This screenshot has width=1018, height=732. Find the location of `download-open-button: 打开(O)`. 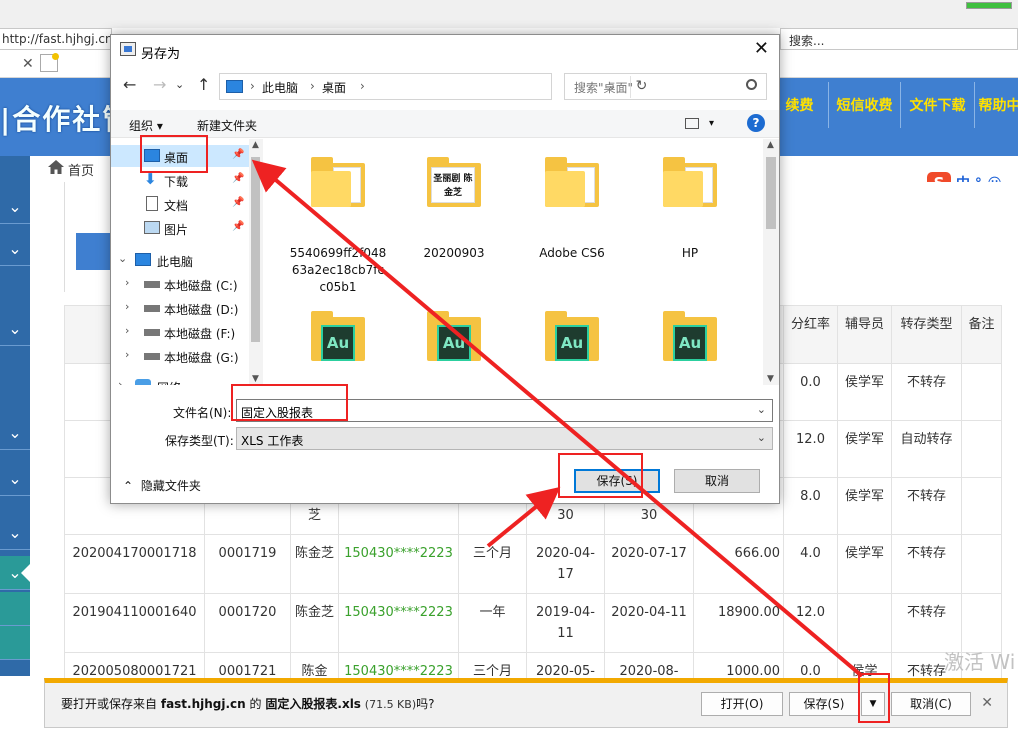

download-open-button: 打开(O) is located at coordinates (742, 704).